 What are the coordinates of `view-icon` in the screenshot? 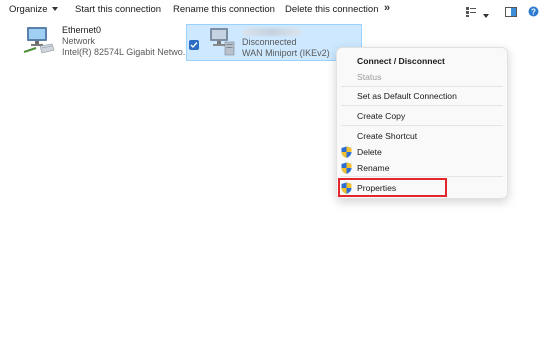 It's located at (471, 12).